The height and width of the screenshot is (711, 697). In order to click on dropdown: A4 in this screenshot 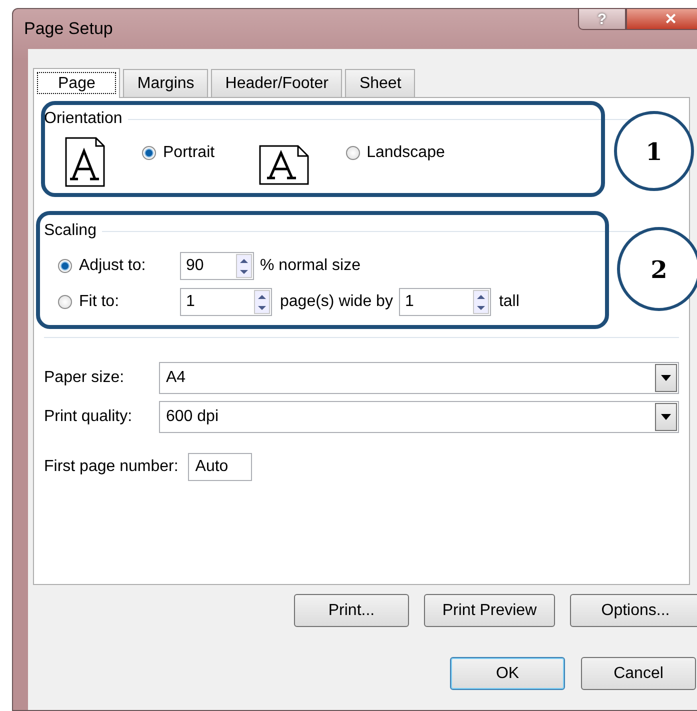, I will do `click(419, 378)`.